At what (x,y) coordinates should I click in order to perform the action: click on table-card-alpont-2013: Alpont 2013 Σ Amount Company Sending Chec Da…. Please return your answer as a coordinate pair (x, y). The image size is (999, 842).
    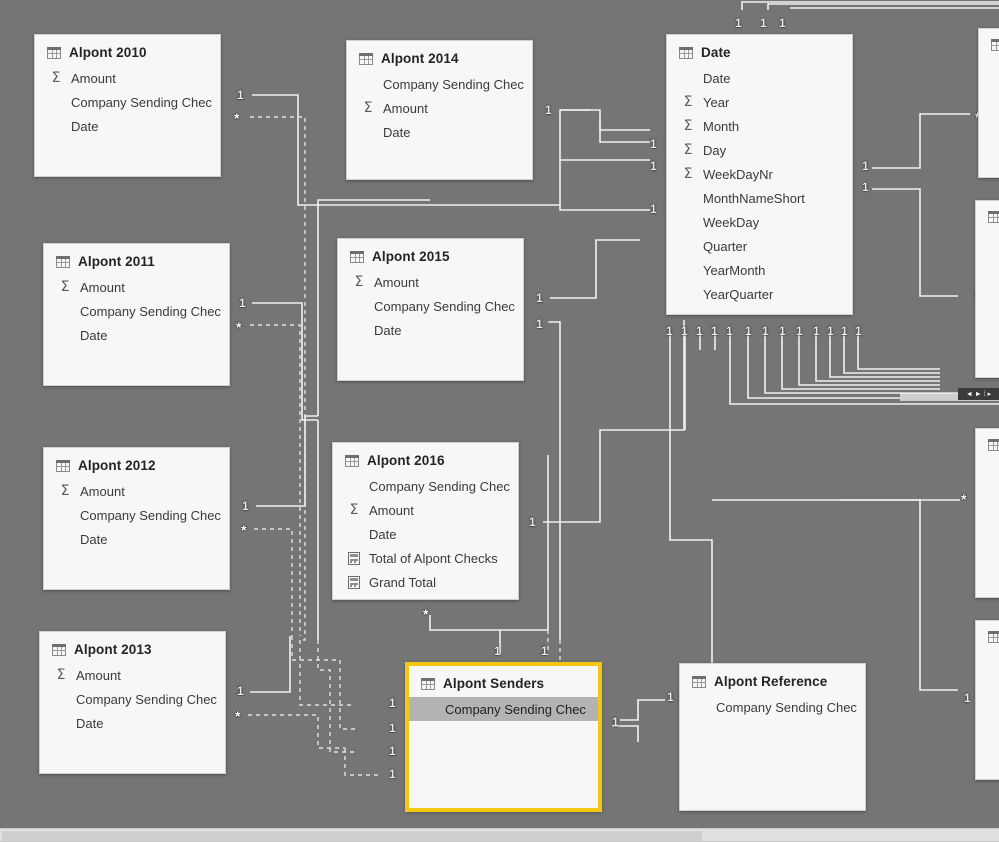
    Looking at the image, I should click on (132, 702).